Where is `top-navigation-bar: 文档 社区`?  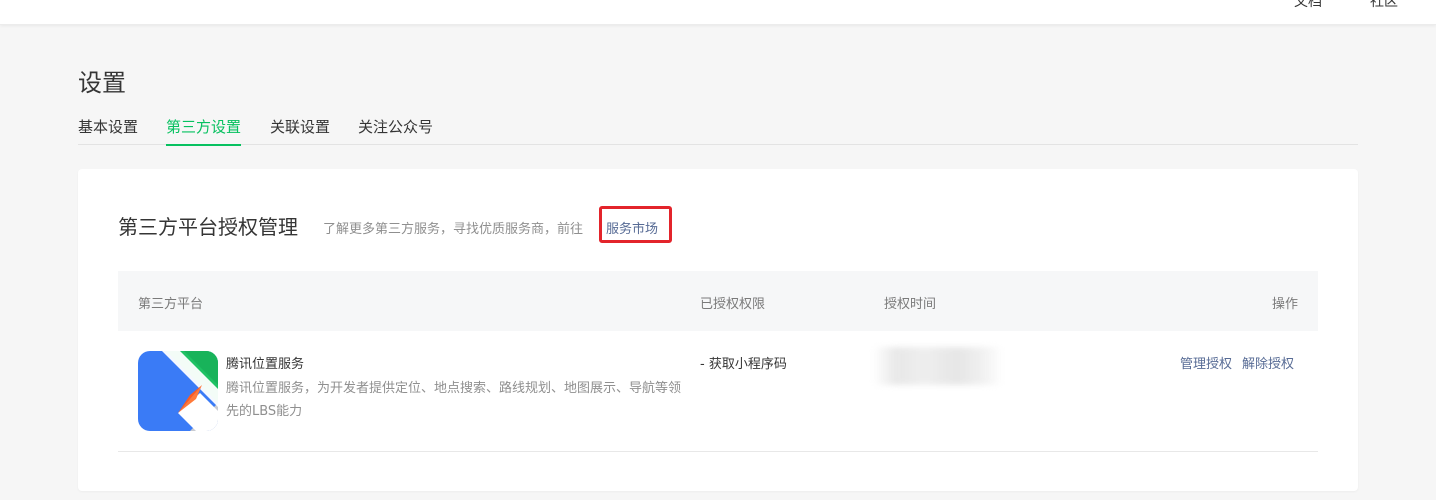
top-navigation-bar: 文档 社区 is located at coordinates (718, 12).